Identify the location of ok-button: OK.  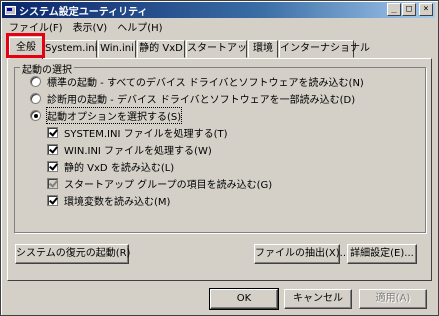
(244, 299).